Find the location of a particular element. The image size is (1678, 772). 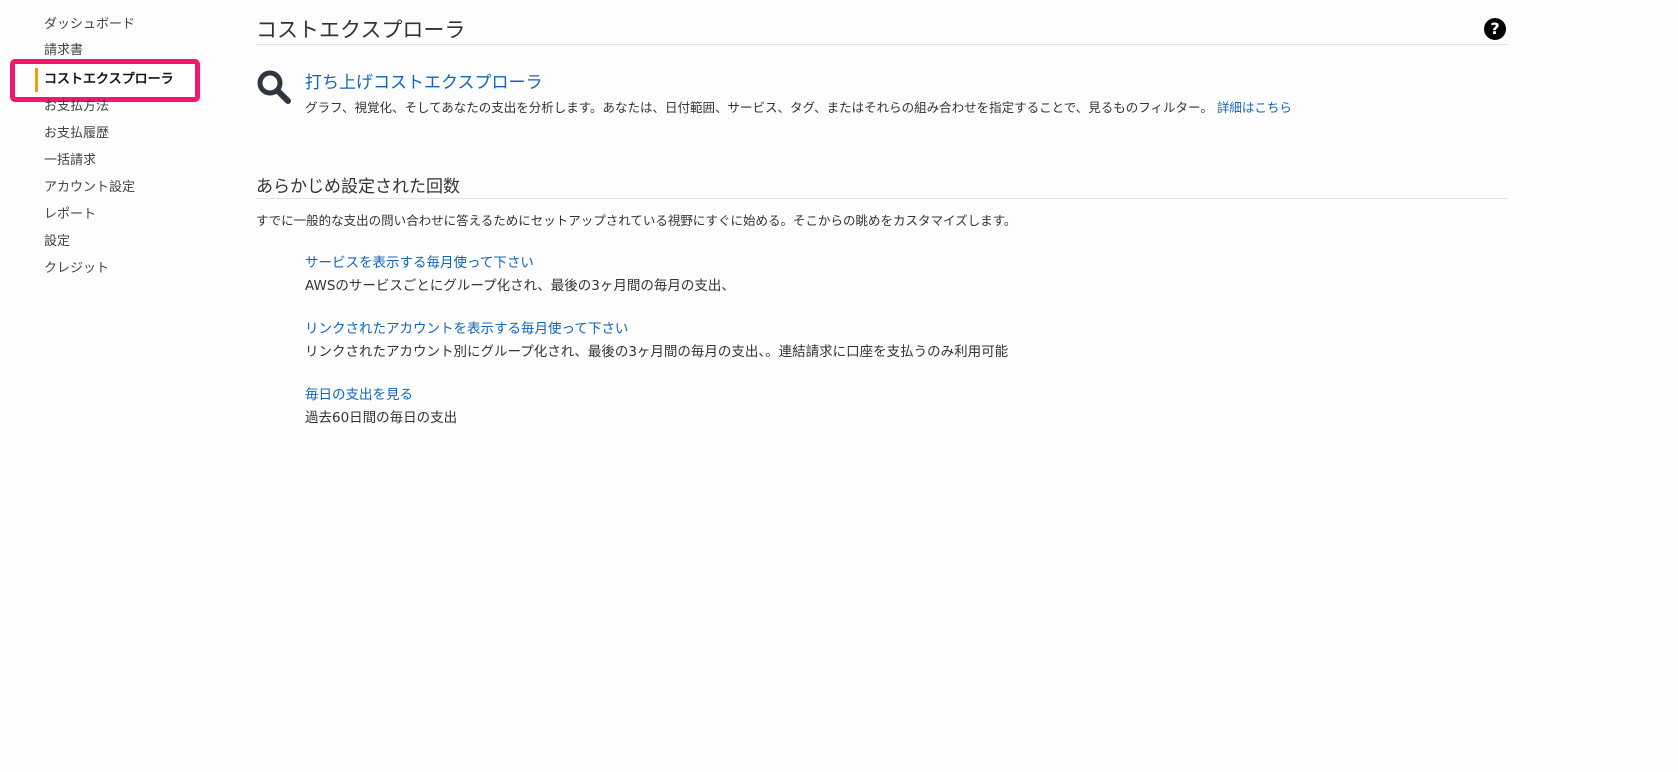

report-description-daily-spend: 過去60日間の毎日の支出 is located at coordinates (381, 418).